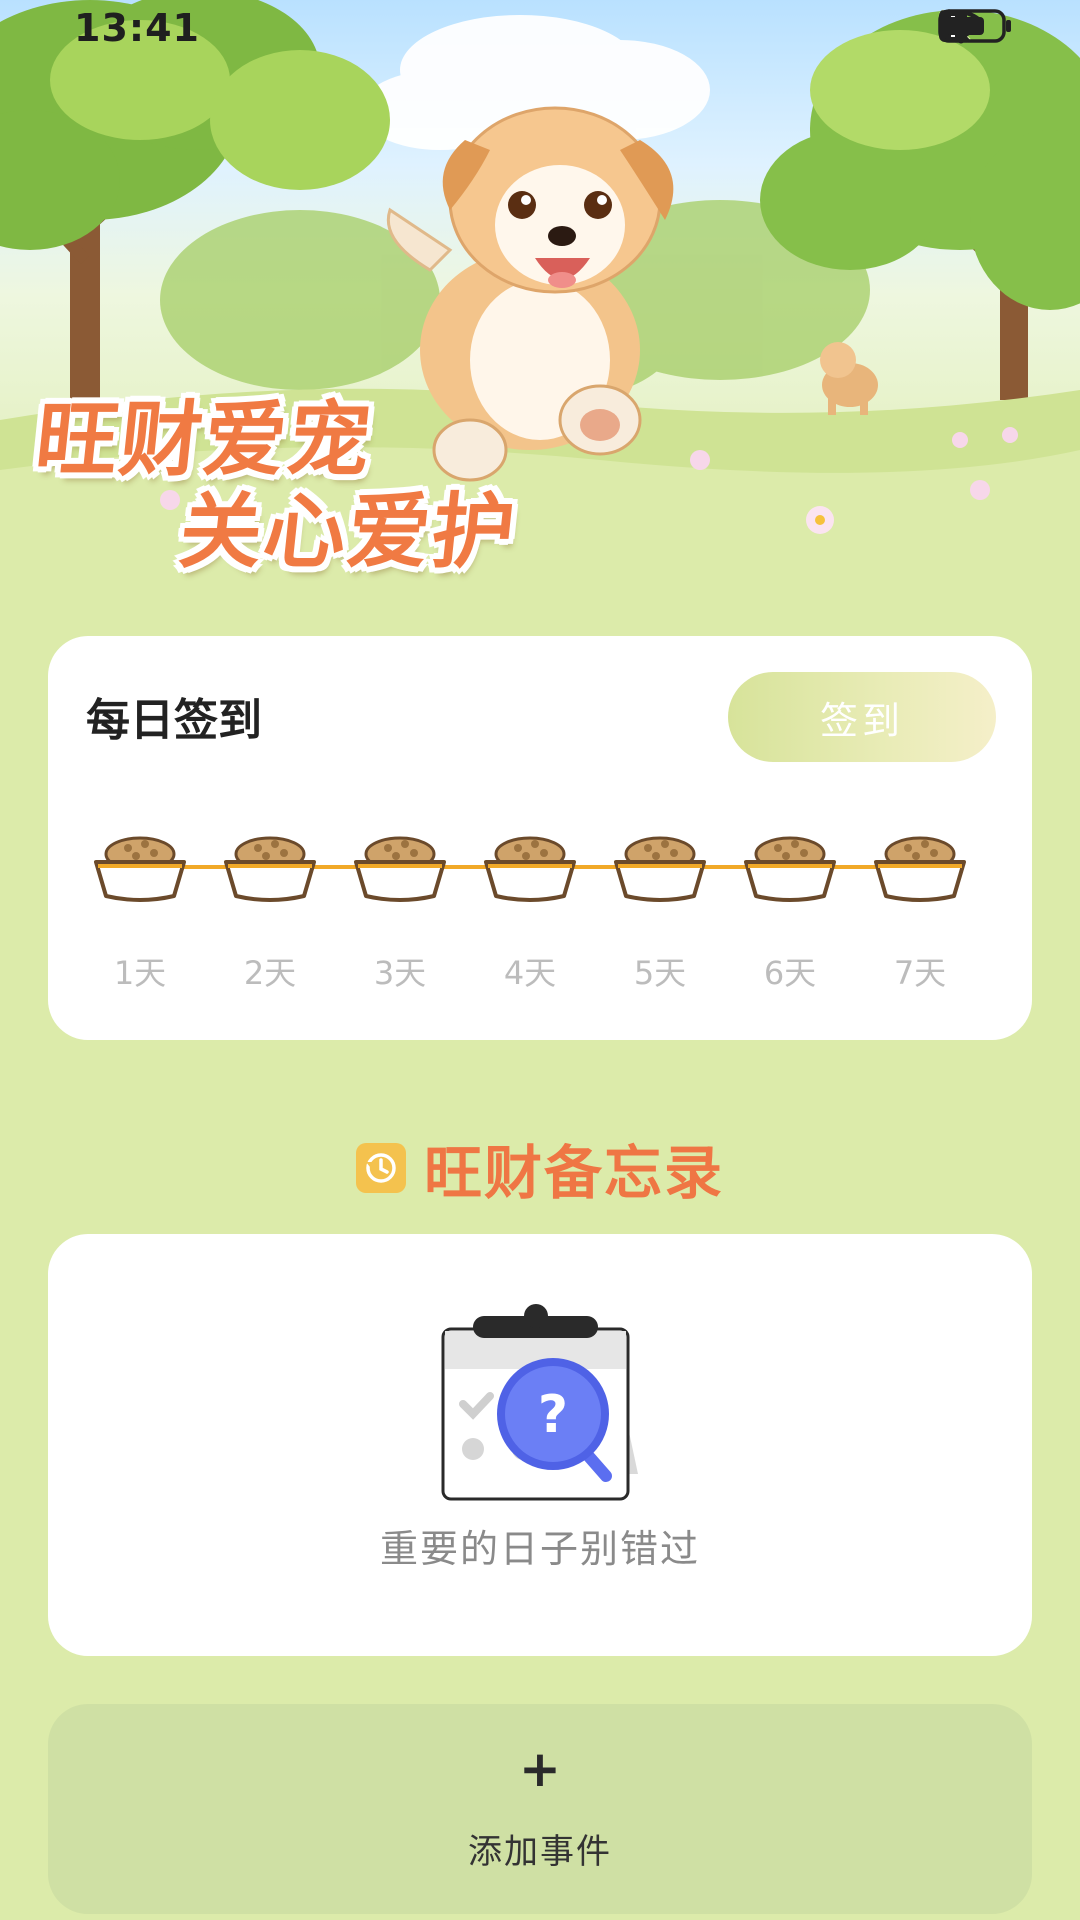  Describe the element at coordinates (920, 973) in the screenshot. I see `checkin-day-label: 7天` at that location.